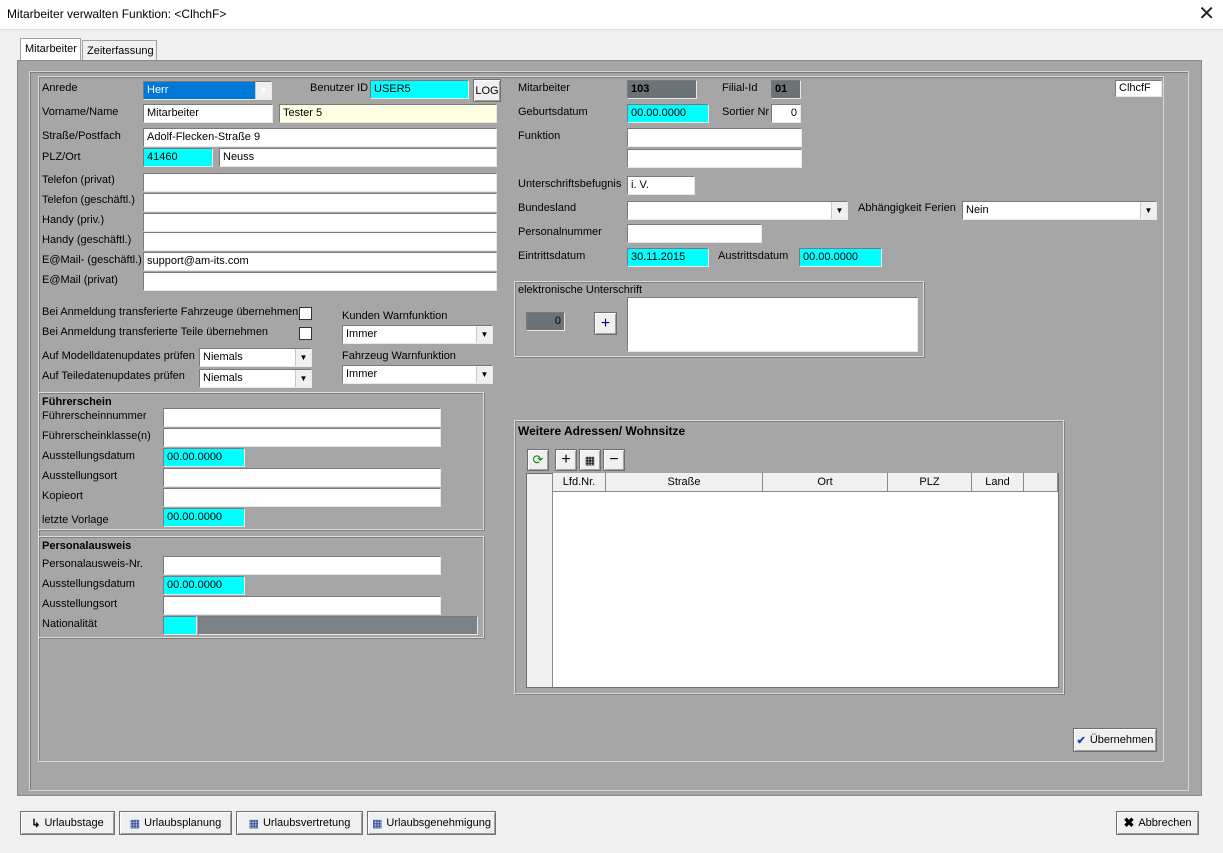 This screenshot has width=1223, height=853. Describe the element at coordinates (570, 184) in the screenshot. I see `unterschriftsbefugnis-label: Unterschriftsbefugnis` at that location.